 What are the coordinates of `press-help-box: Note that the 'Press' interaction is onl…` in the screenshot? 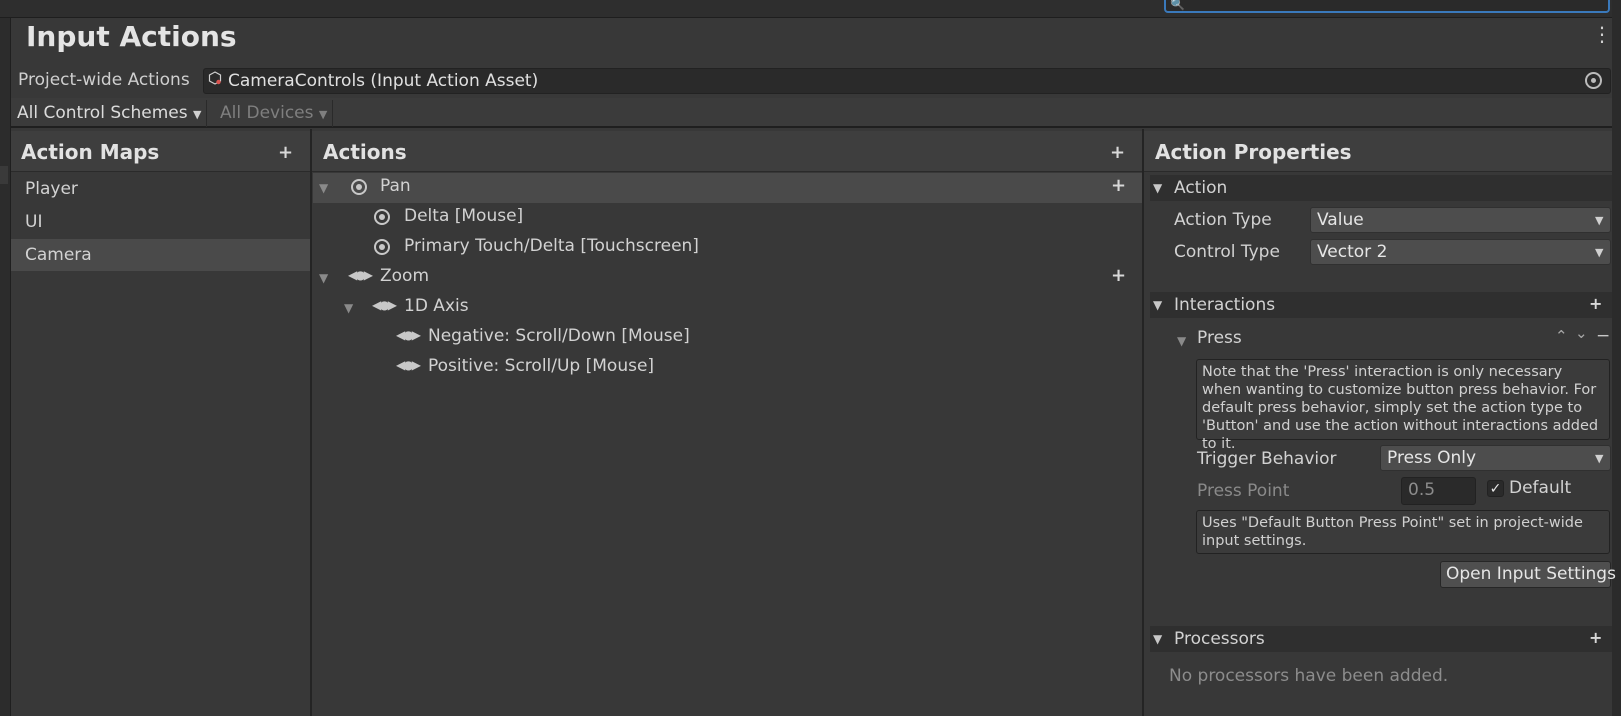 It's located at (1403, 405).